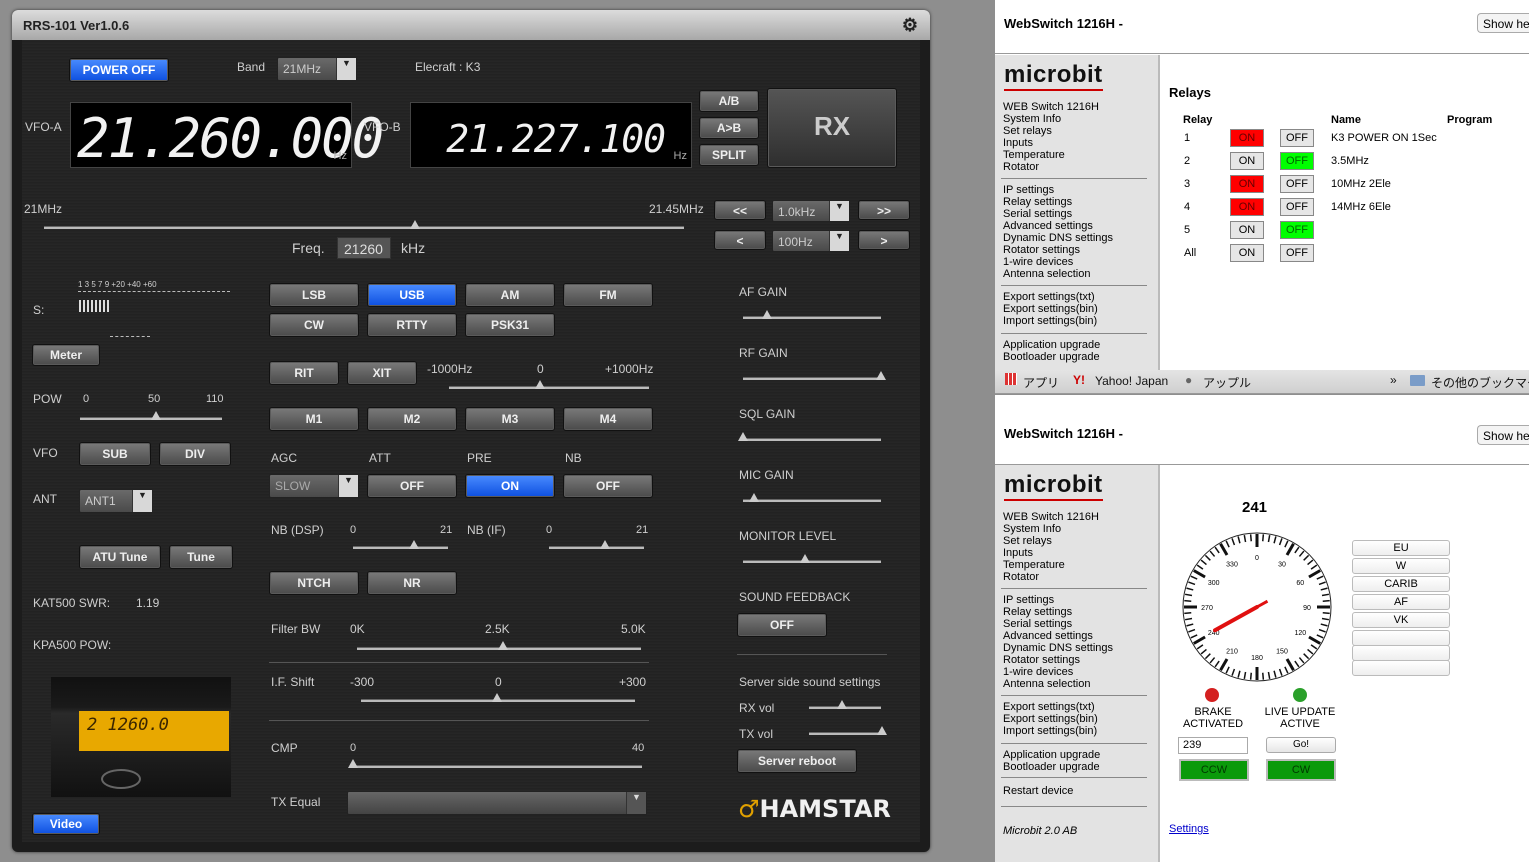  I want to click on mode-lsb-button: LSB, so click(314, 295).